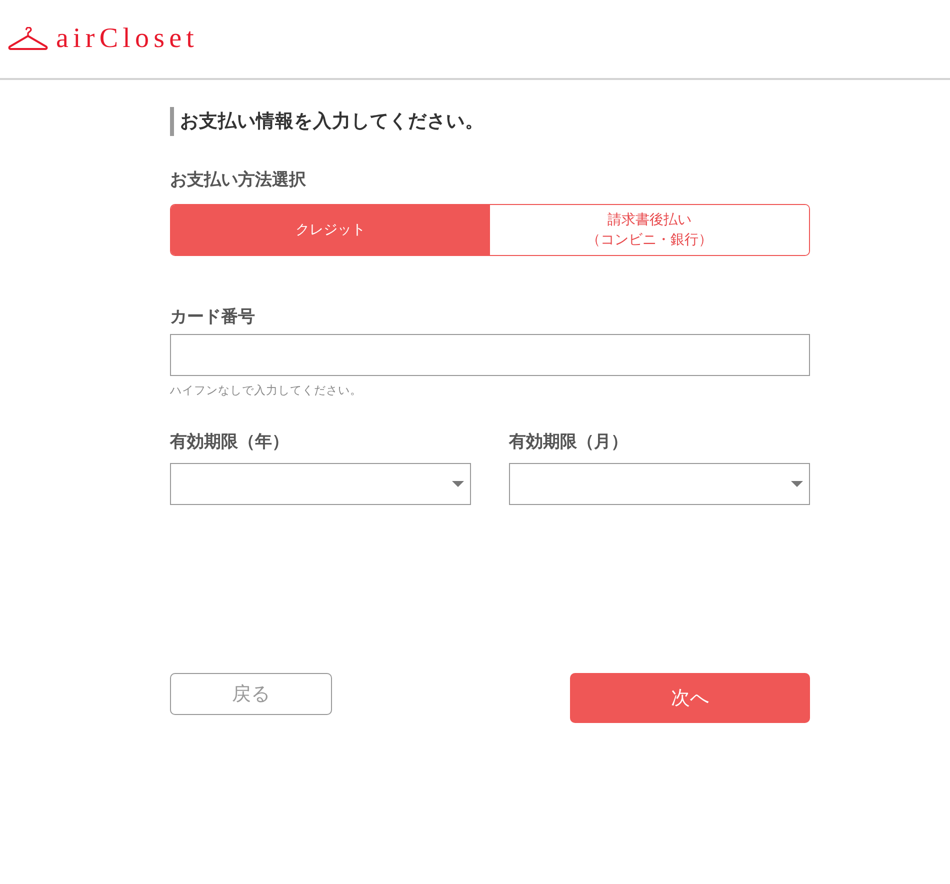  I want to click on section-label: お支払い方法選択, so click(238, 180).